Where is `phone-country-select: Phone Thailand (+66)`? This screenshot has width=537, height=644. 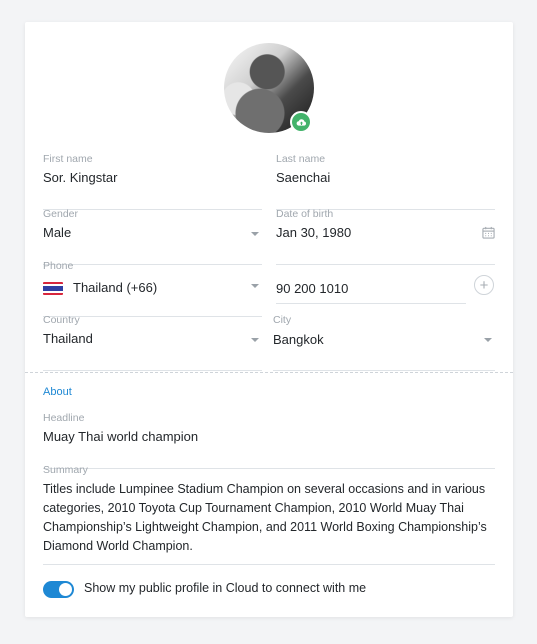 phone-country-select: Phone Thailand (+66) is located at coordinates (152, 288).